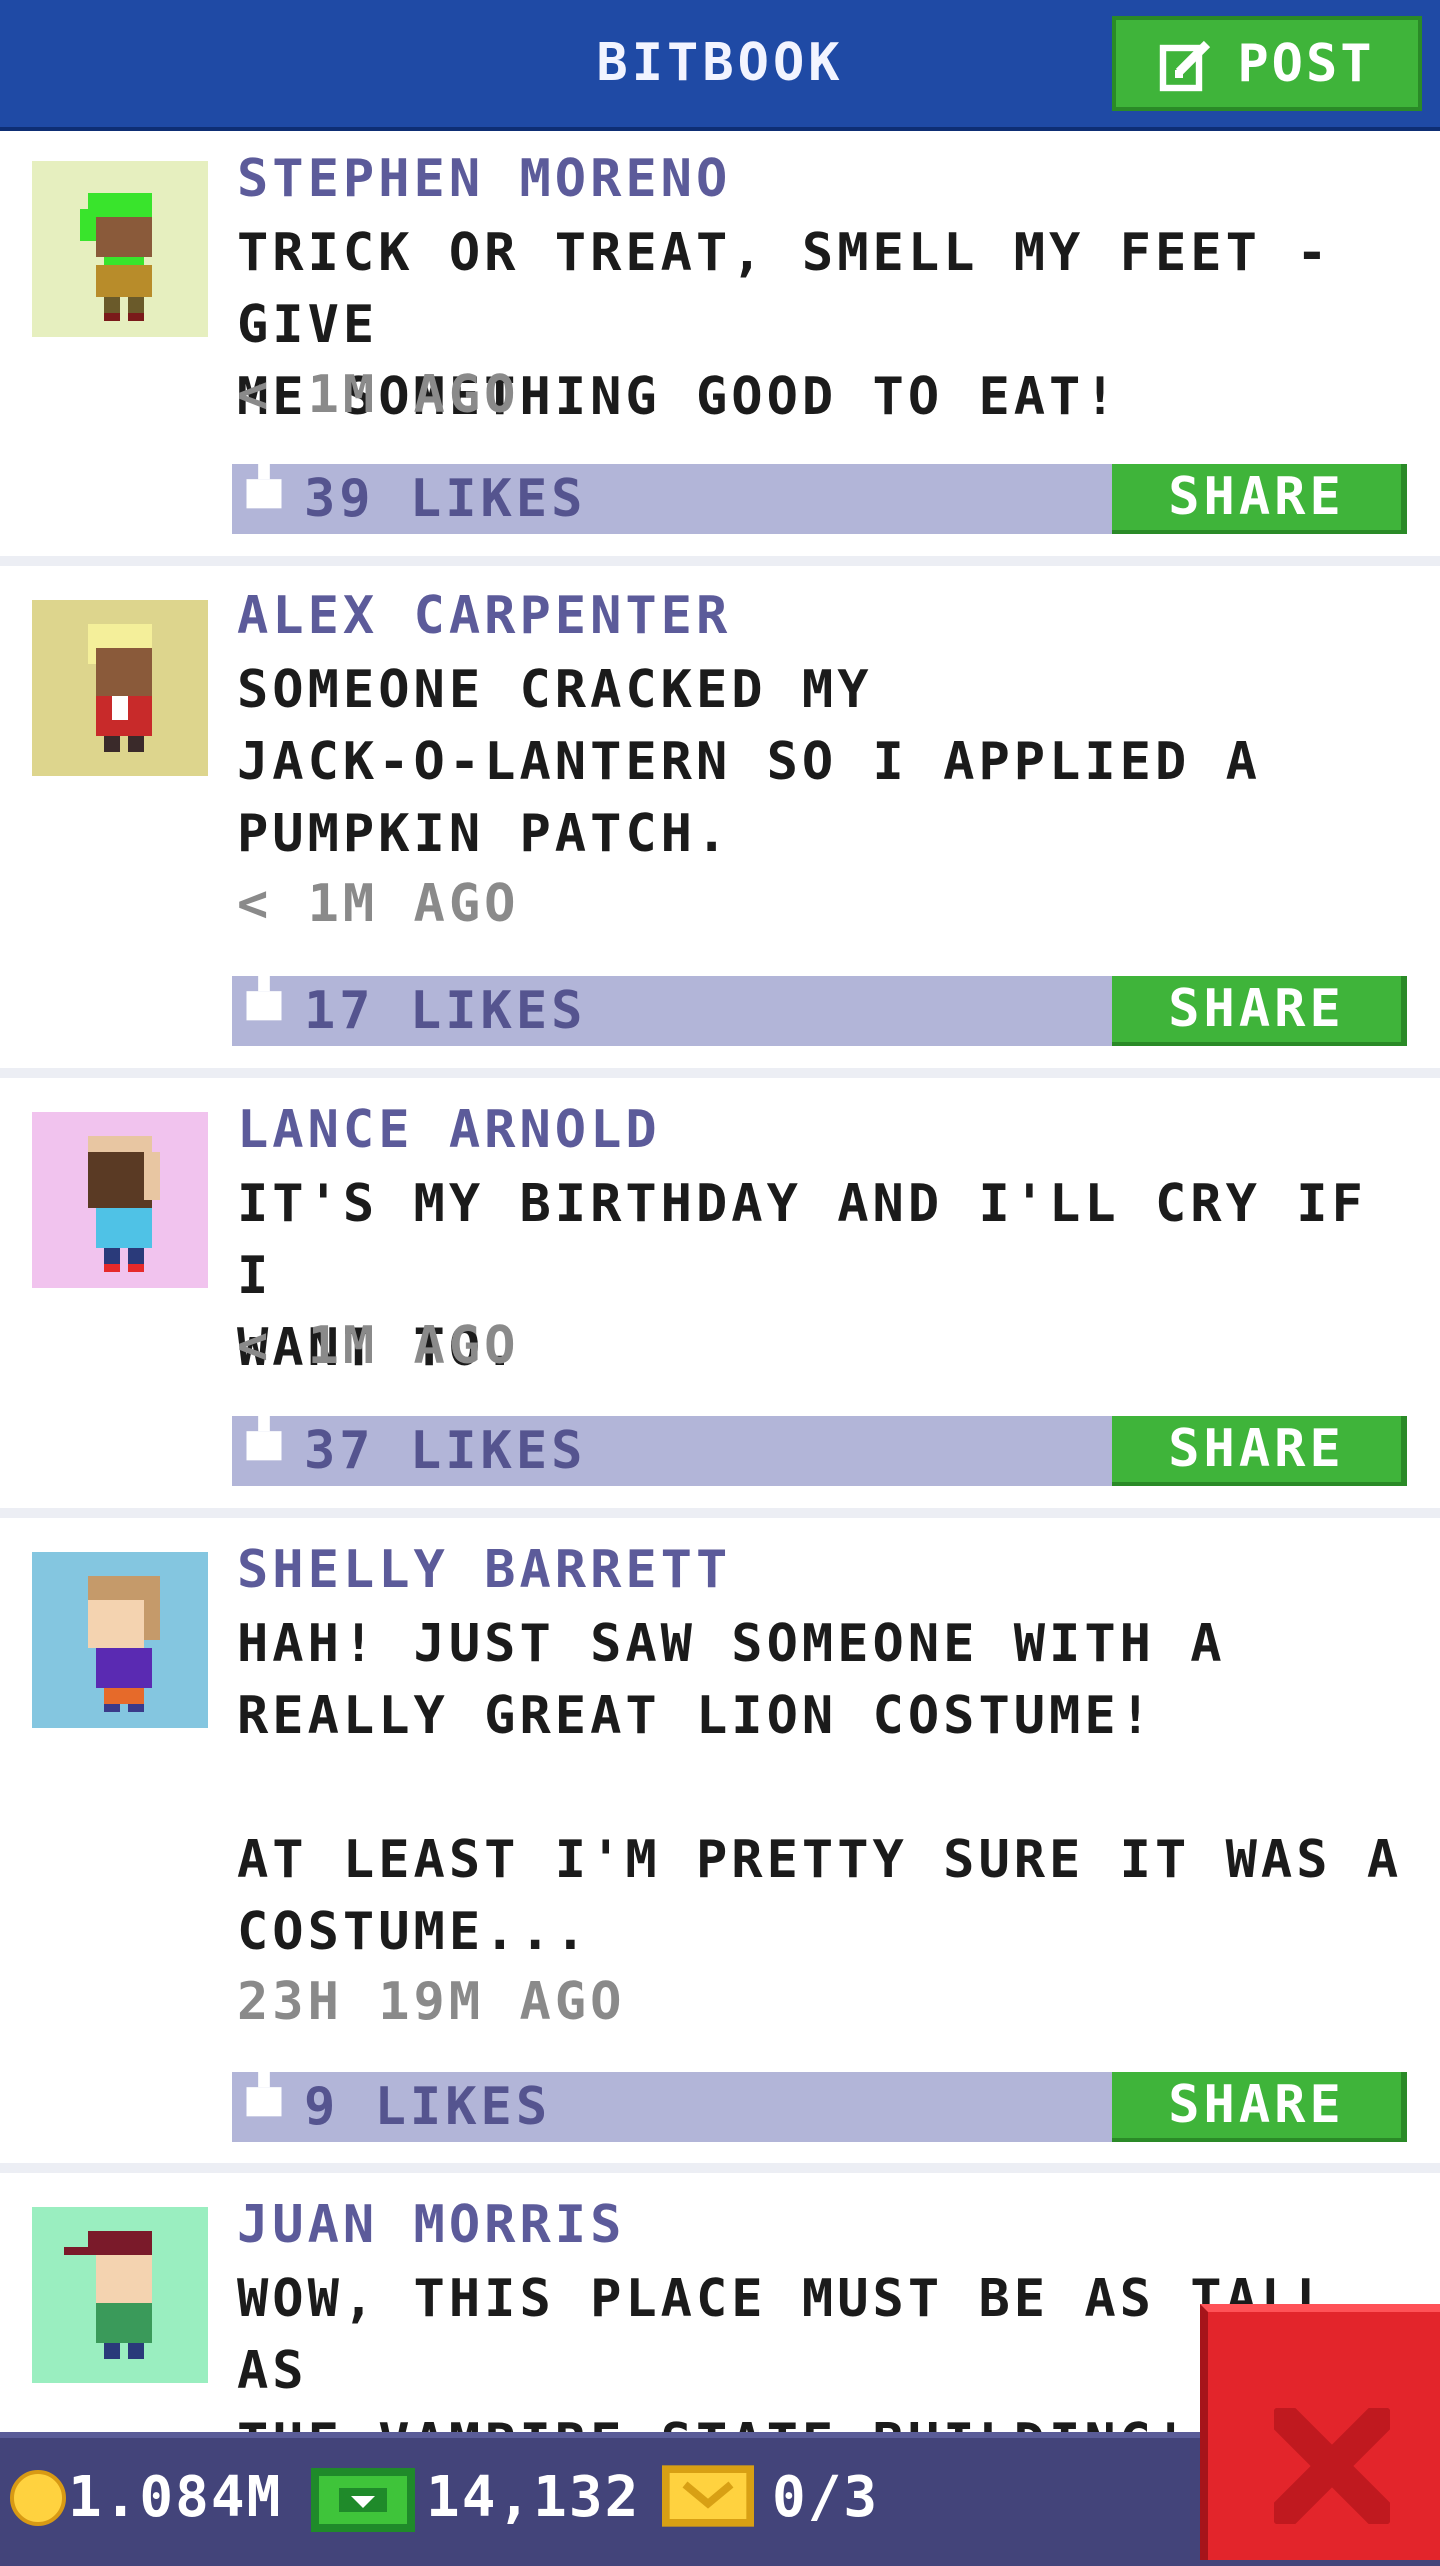 This screenshot has width=1440, height=2566. I want to click on like-count: 37 LIKES, so click(445, 1451).